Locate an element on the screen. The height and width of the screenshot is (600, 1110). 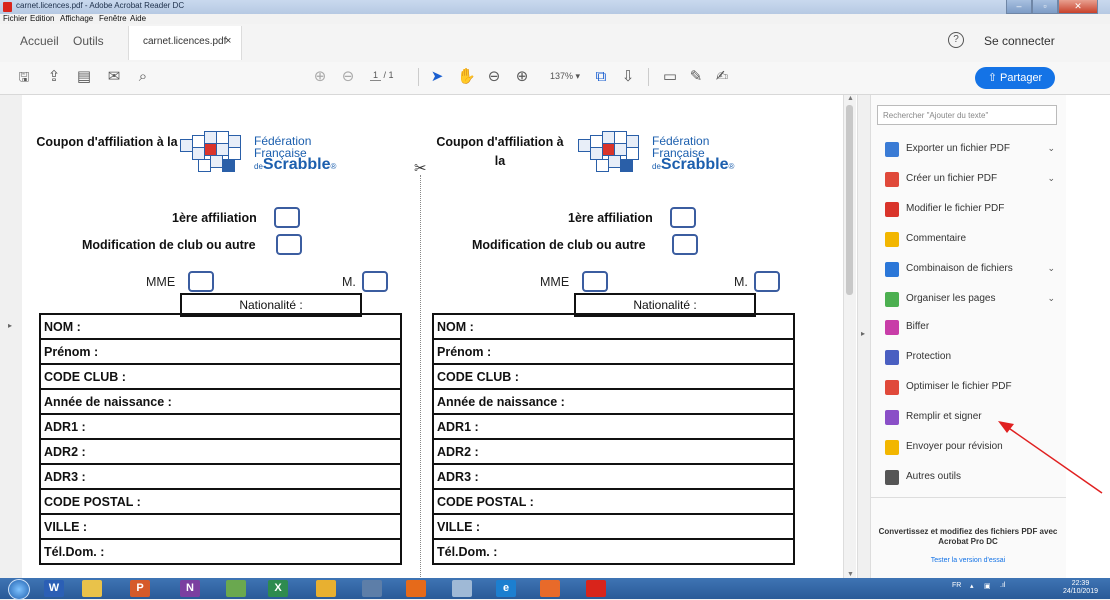
field-adr3-2: ADR3 : is located at coordinates (613, 476).